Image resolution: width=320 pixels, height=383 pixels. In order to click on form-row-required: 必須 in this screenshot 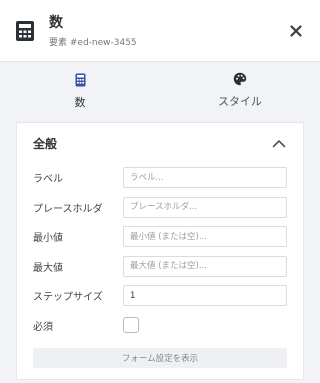, I will do `click(160, 326)`.